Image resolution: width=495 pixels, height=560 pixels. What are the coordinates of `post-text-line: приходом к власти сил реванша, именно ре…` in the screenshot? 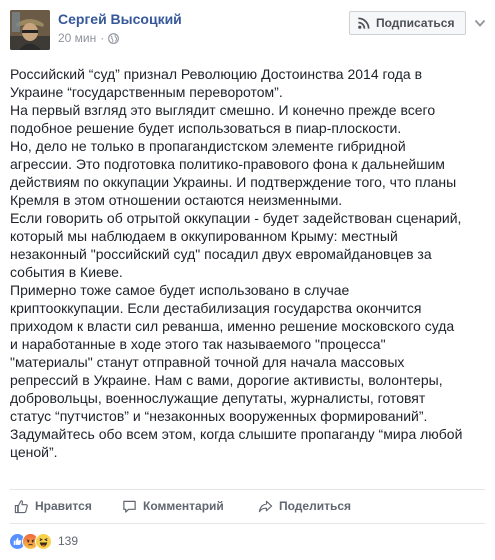 It's located at (232, 326).